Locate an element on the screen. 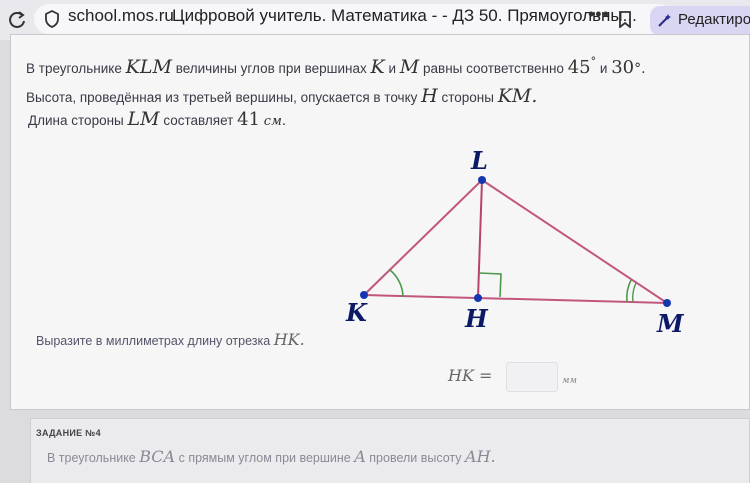  side-KL is located at coordinates (423, 237).